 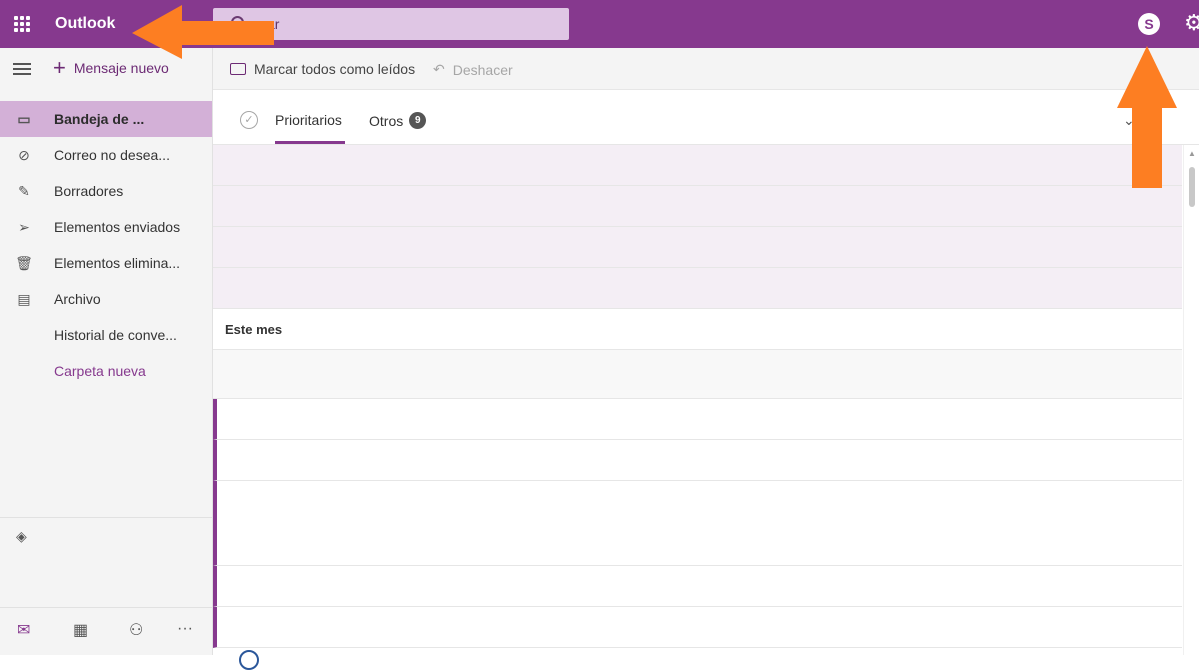 What do you see at coordinates (185, 629) in the screenshot?
I see `more-icon: ···` at bounding box center [185, 629].